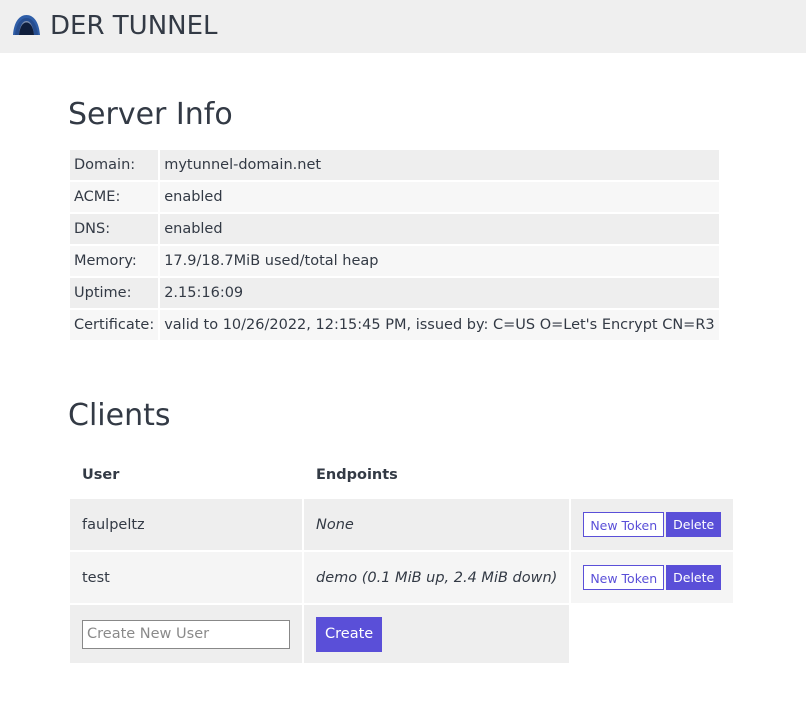 Image resolution: width=806 pixels, height=721 pixels. Describe the element at coordinates (403, 26) in the screenshot. I see `app-header: DER TUNNEL` at that location.